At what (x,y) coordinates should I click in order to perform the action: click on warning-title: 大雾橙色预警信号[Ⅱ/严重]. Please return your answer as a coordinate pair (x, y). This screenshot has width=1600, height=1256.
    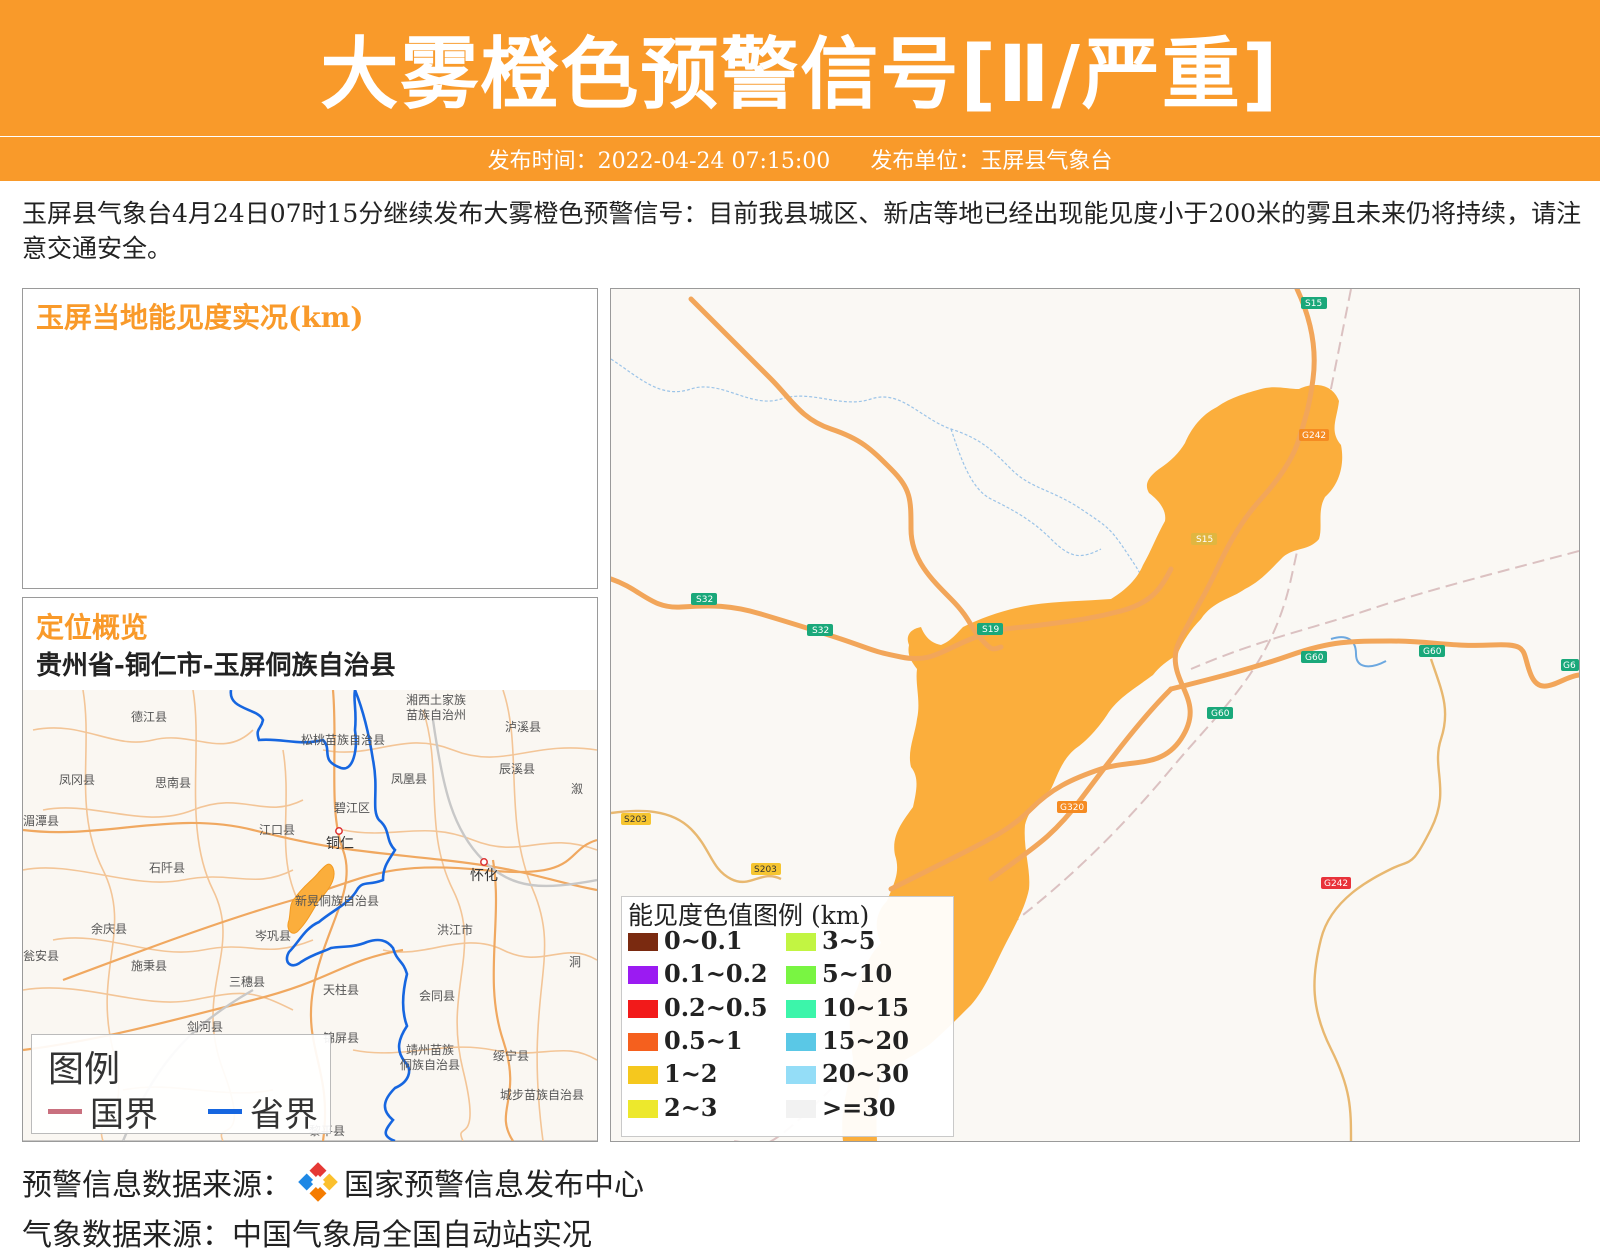
    Looking at the image, I should click on (800, 75).